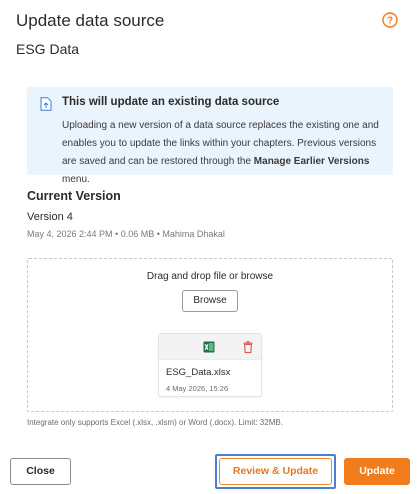 The image size is (419, 494). I want to click on info-title: This will update an existing data source, so click(171, 102).